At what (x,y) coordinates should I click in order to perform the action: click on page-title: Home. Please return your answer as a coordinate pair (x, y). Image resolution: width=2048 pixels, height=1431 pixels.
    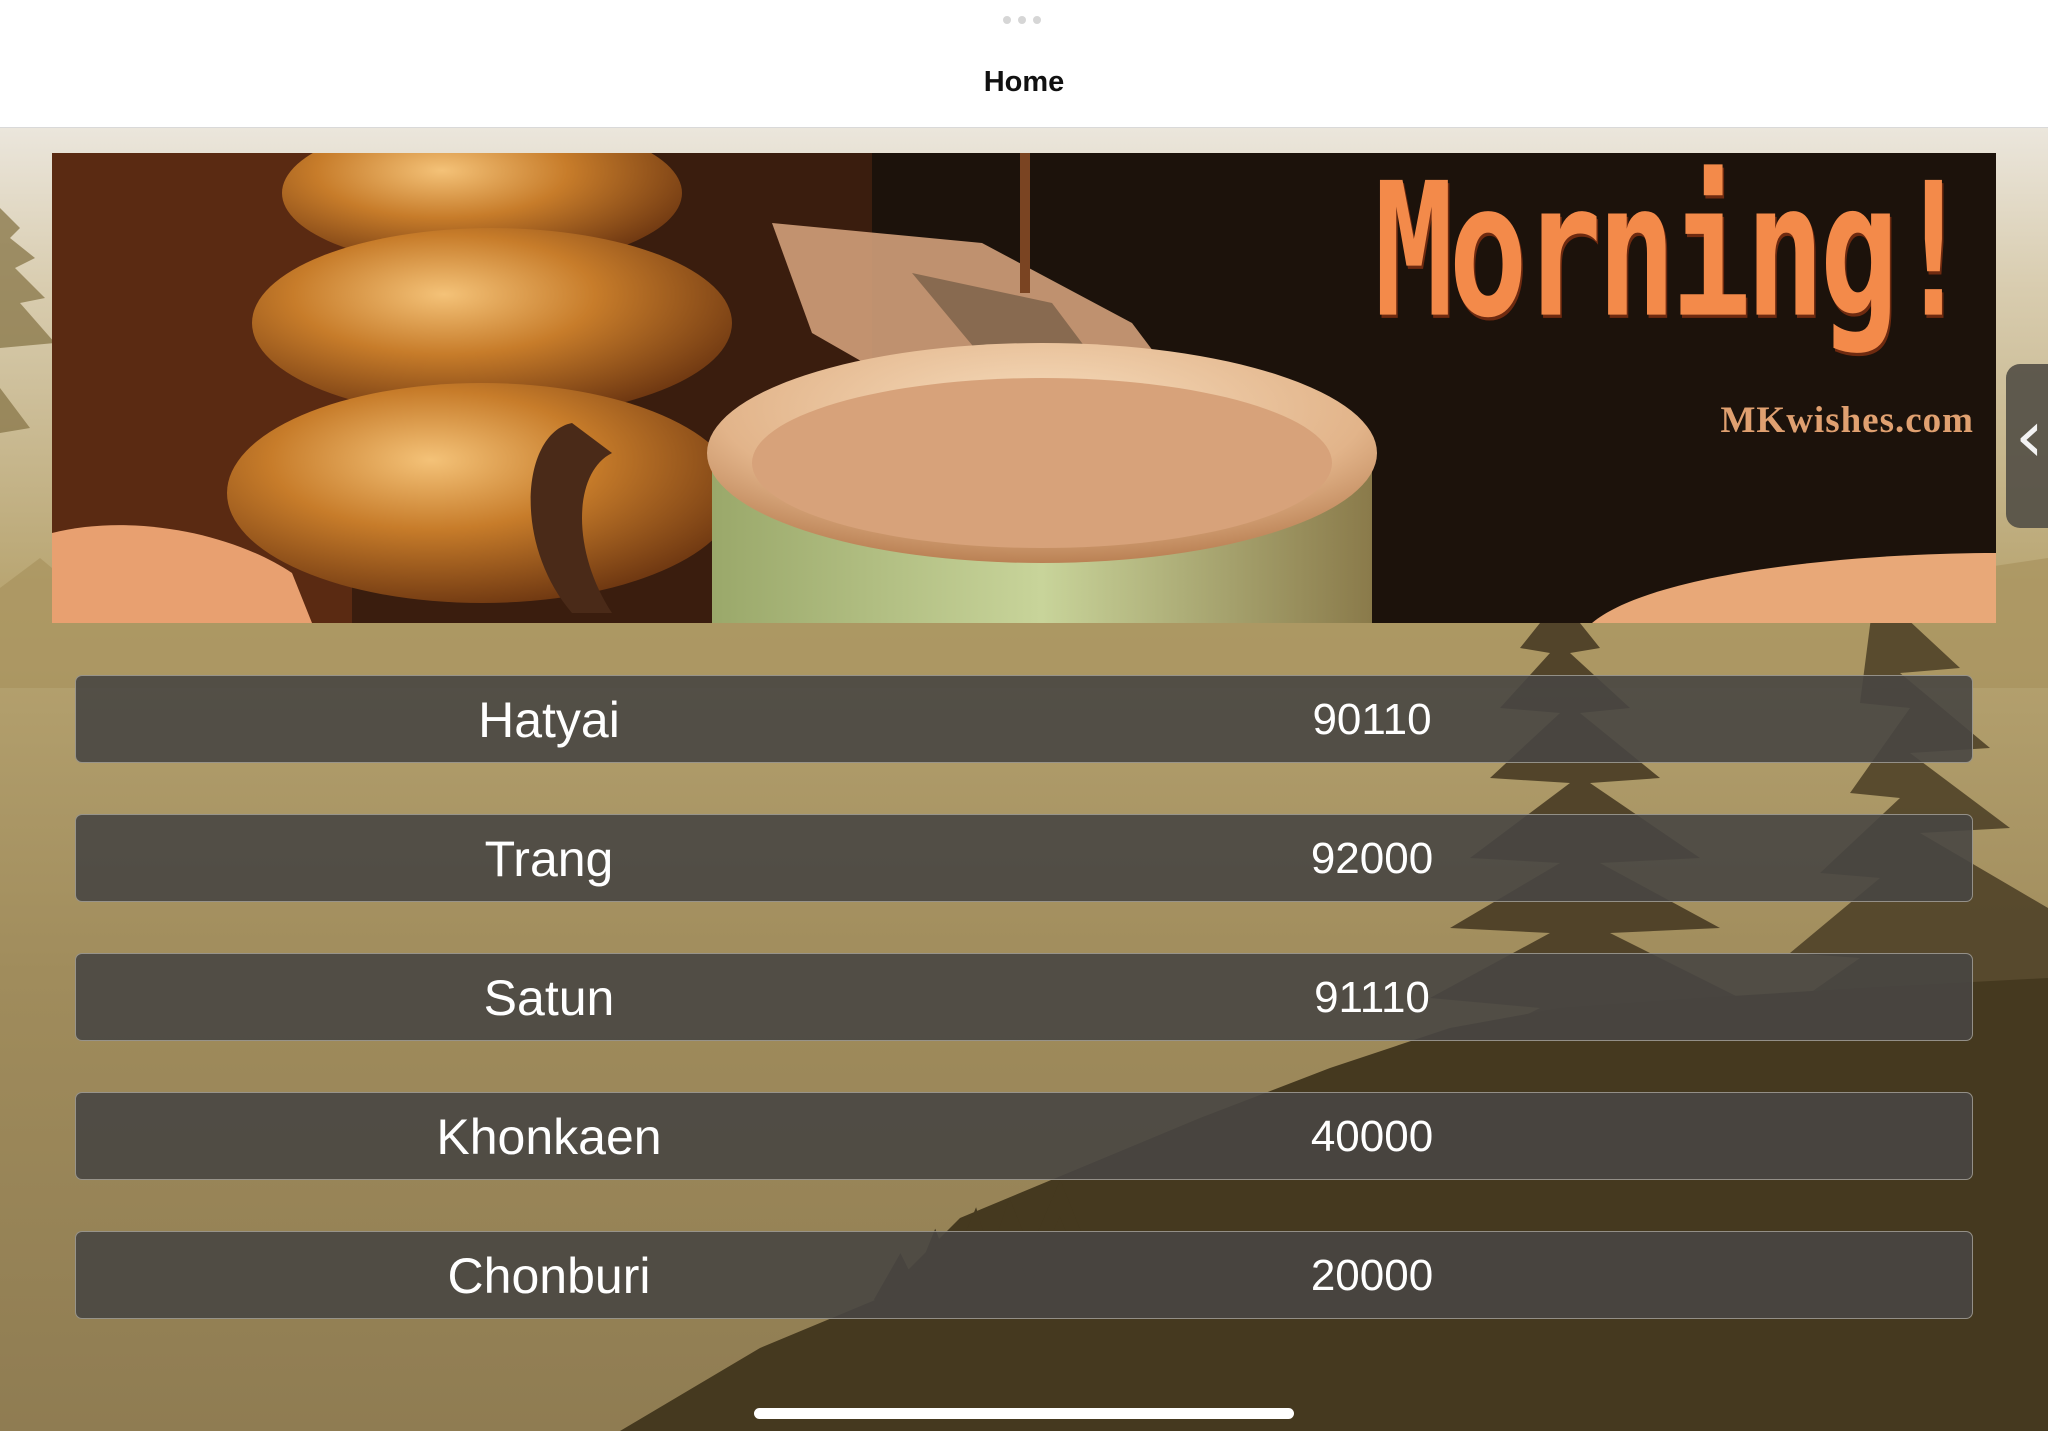
    Looking at the image, I should click on (1024, 82).